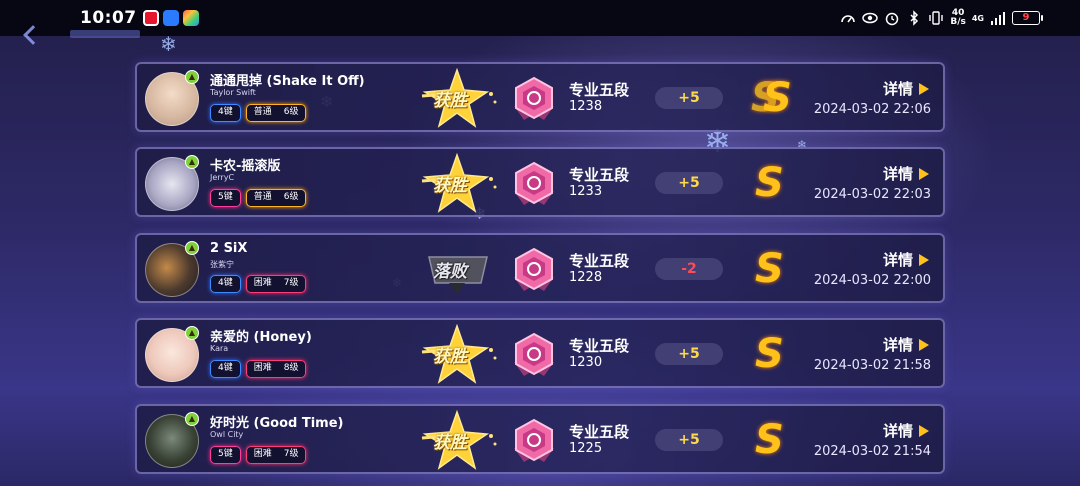 The height and width of the screenshot is (486, 1080). I want to click on rank-score: 1233, so click(586, 191).